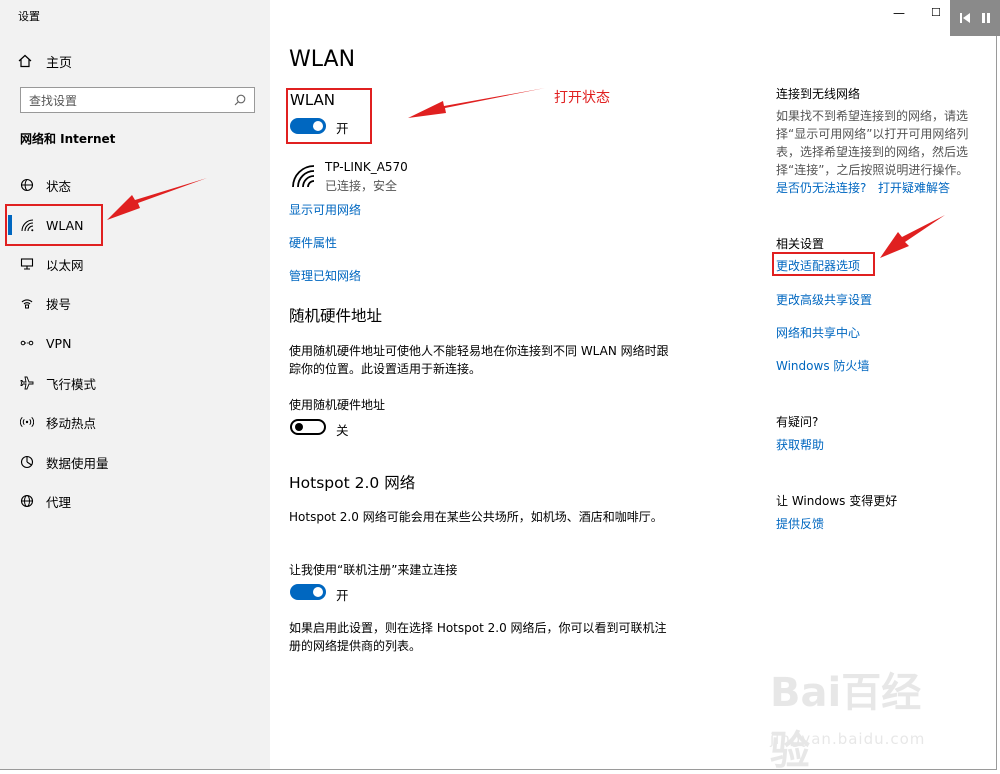 The width and height of the screenshot is (1000, 774). Describe the element at coordinates (27, 264) in the screenshot. I see `ethernet-icon` at that location.